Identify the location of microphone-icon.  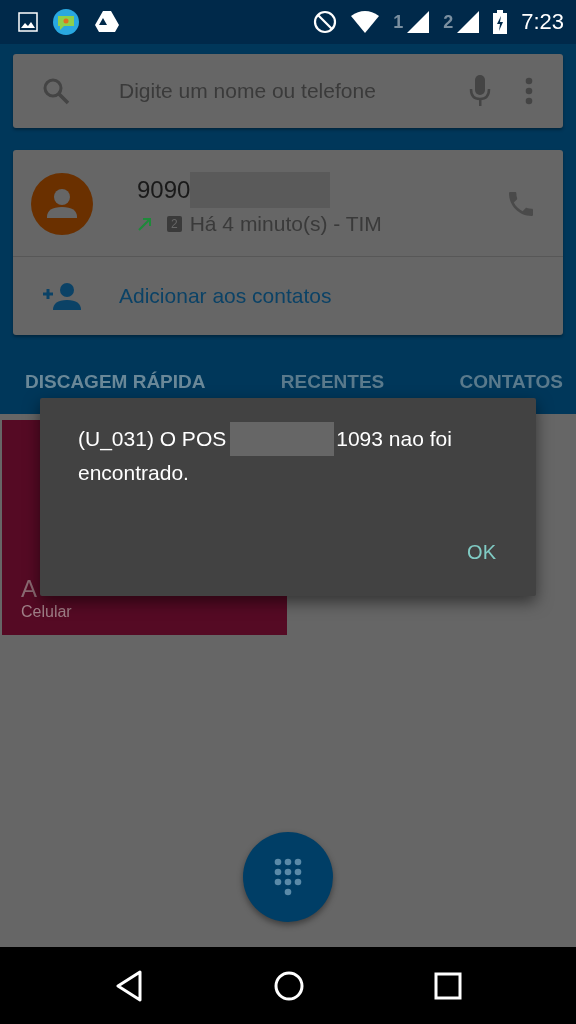
(480, 91).